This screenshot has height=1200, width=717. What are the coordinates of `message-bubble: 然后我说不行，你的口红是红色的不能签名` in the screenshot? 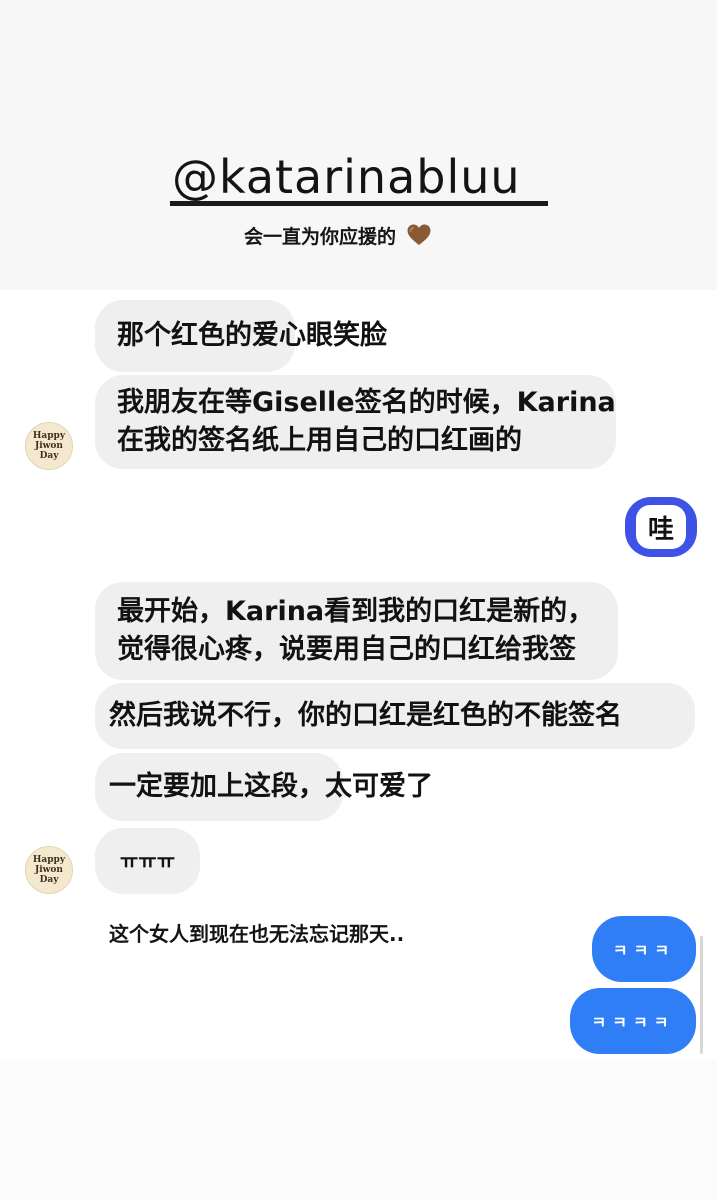 It's located at (395, 716).